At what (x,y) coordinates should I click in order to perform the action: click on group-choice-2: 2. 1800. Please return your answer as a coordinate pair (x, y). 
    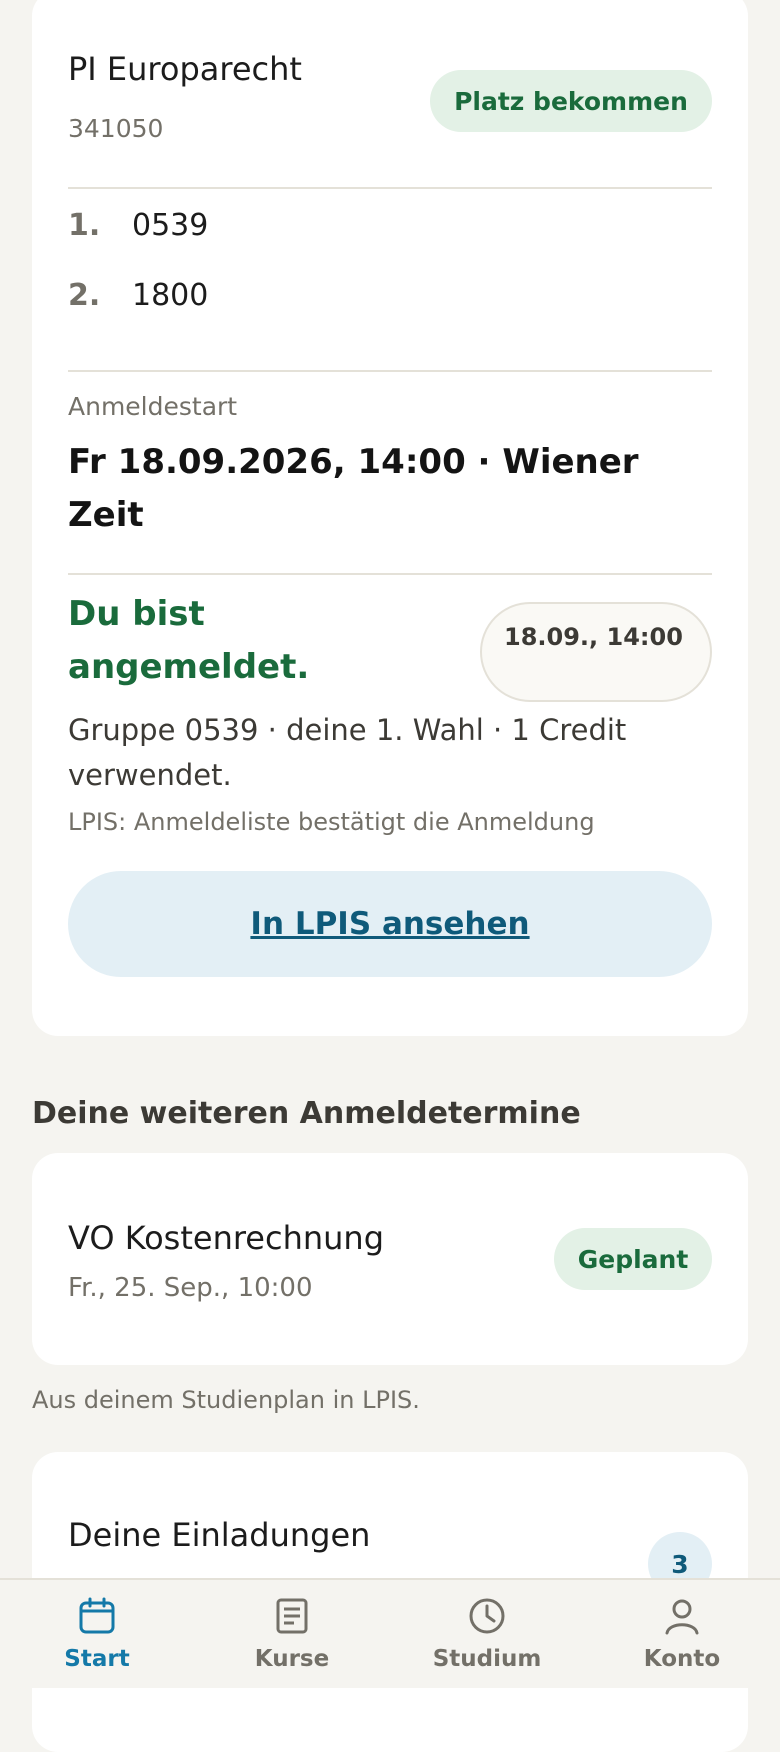
    Looking at the image, I should click on (390, 295).